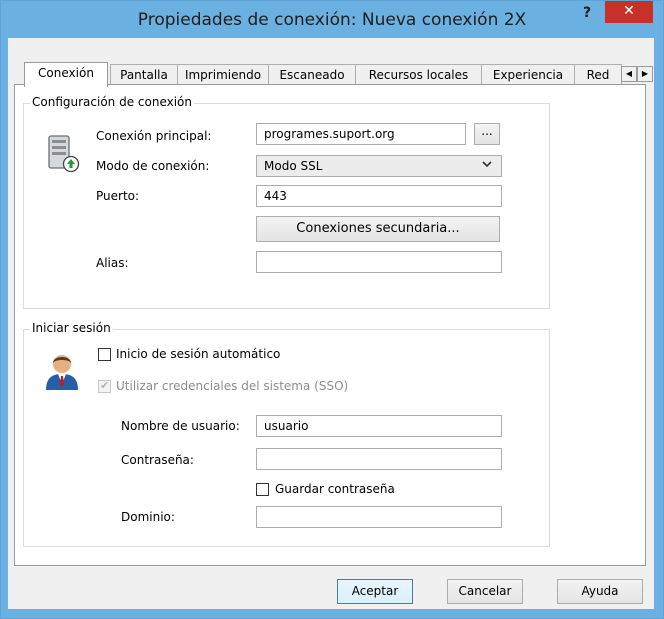  Describe the element at coordinates (71, 328) in the screenshot. I see `login-legend: Iniciar sesión` at that location.